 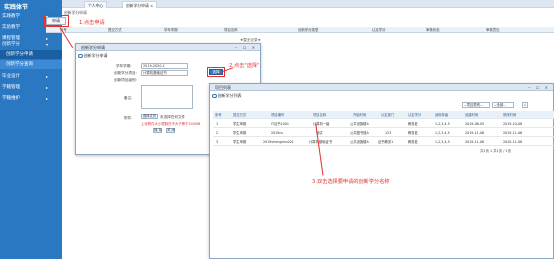 What do you see at coordinates (167, 97) in the screenshot?
I see `remark-textarea` at bounding box center [167, 97].